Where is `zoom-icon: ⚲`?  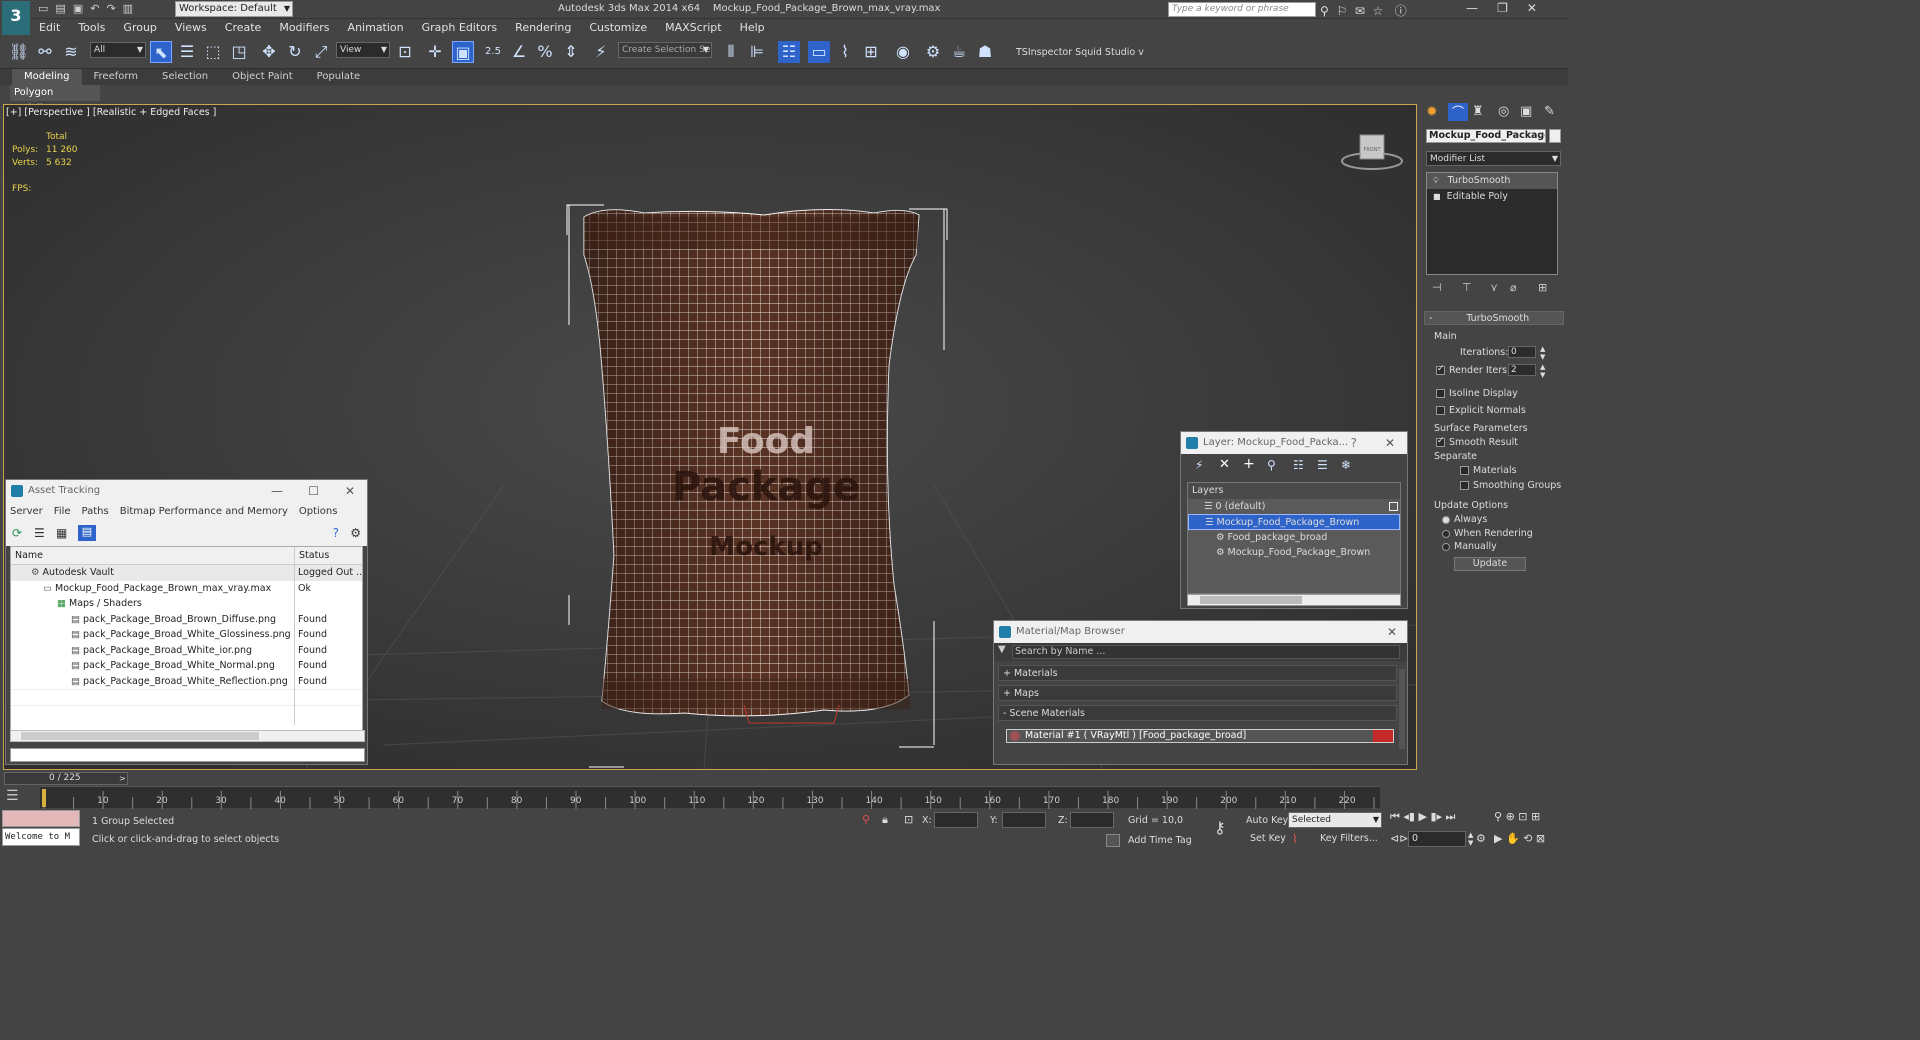
zoom-icon: ⚲ is located at coordinates (1498, 816).